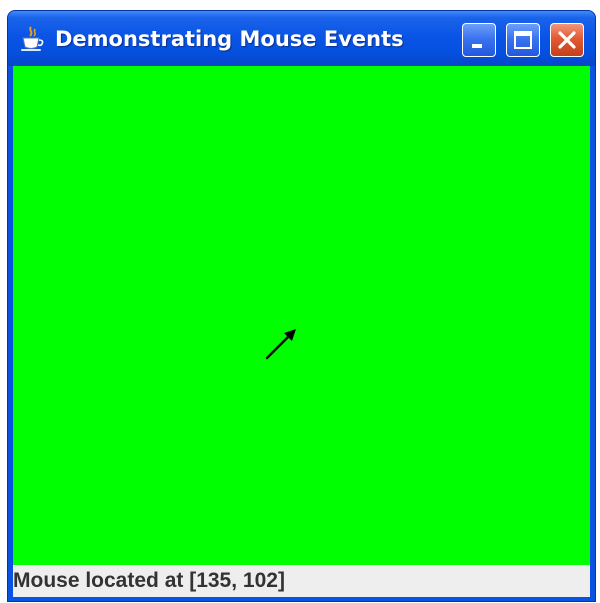 The width and height of the screenshot is (600, 603). What do you see at coordinates (477, 46) in the screenshot?
I see `minimize-icon` at bounding box center [477, 46].